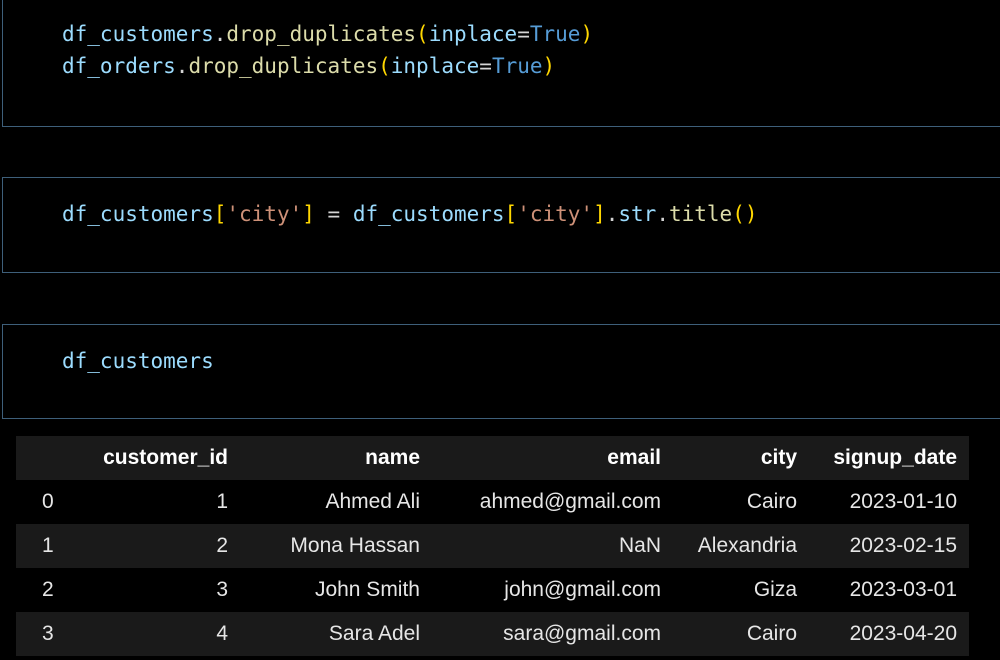  Describe the element at coordinates (903, 633) in the screenshot. I see `cell-signup-date: 2023-04-20` at that location.